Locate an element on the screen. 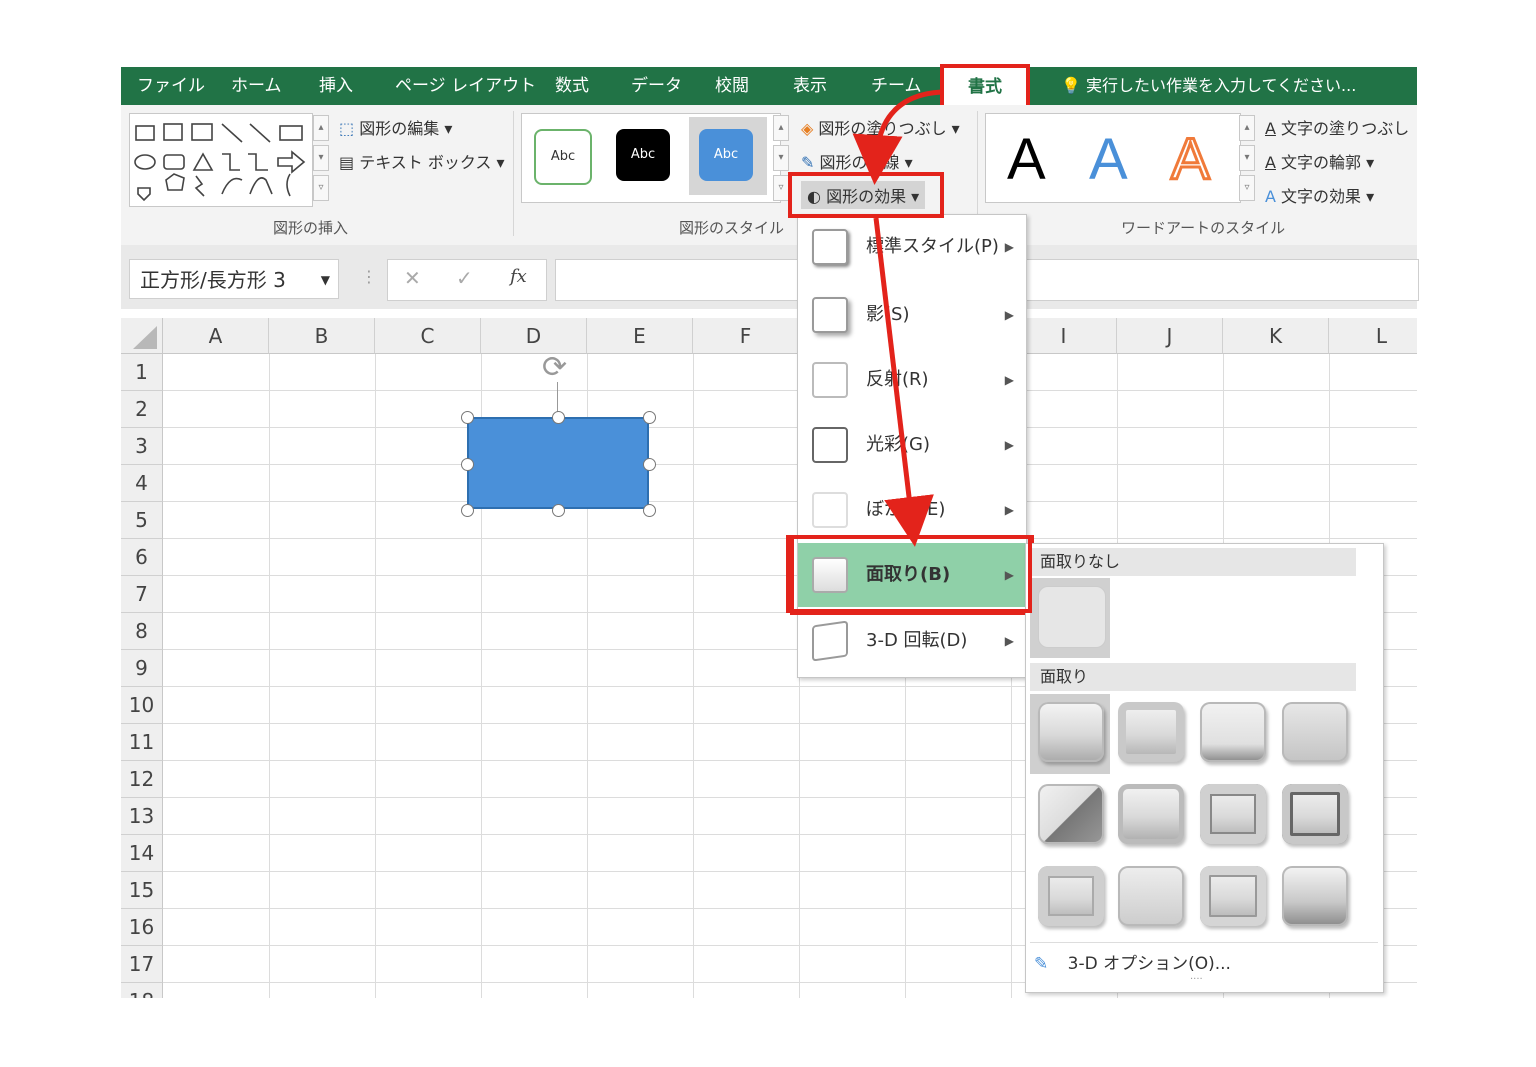  annotation-arrows is located at coordinates (897, 318).